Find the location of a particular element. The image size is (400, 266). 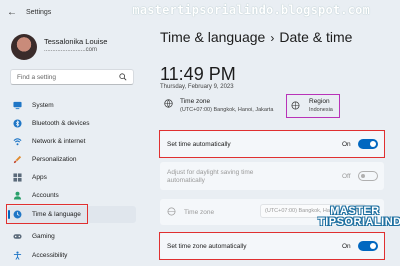

dst-label-line2: automatically is located at coordinates (186, 180).